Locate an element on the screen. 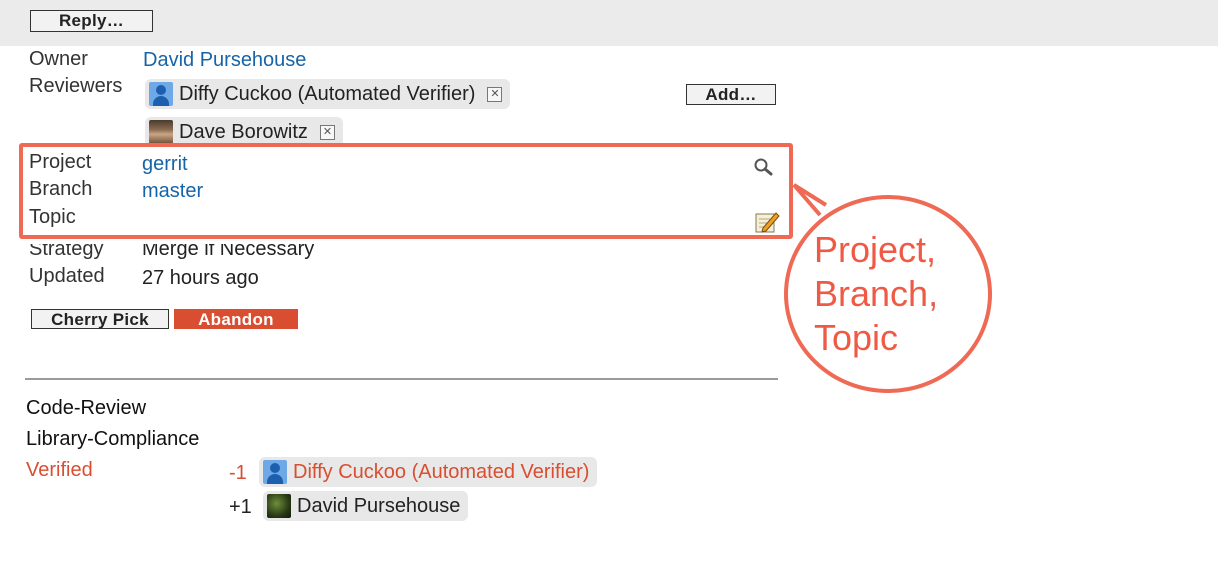  reviewer-name: Diffy Cuckoo (Automated Verifier) is located at coordinates (327, 93).